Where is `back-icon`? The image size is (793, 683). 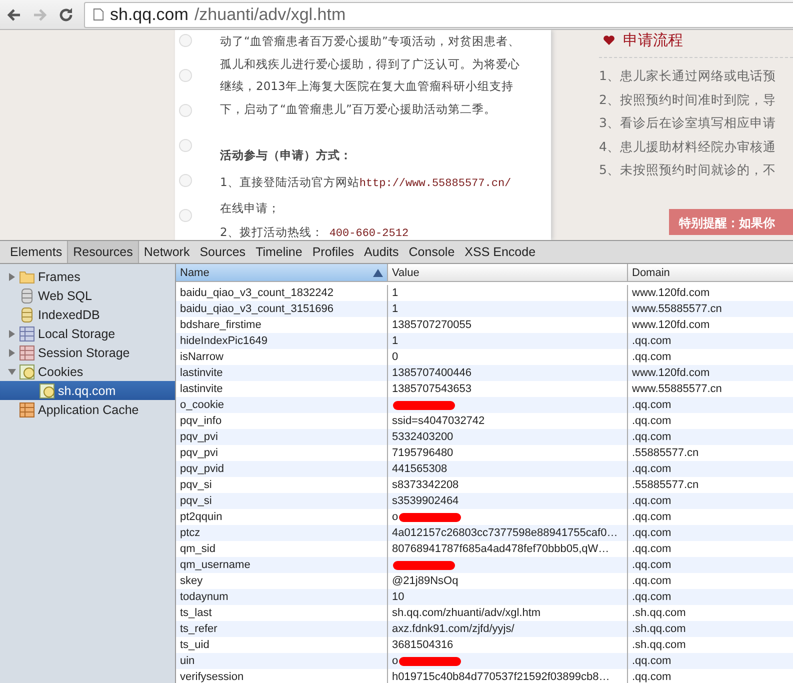 back-icon is located at coordinates (14, 14).